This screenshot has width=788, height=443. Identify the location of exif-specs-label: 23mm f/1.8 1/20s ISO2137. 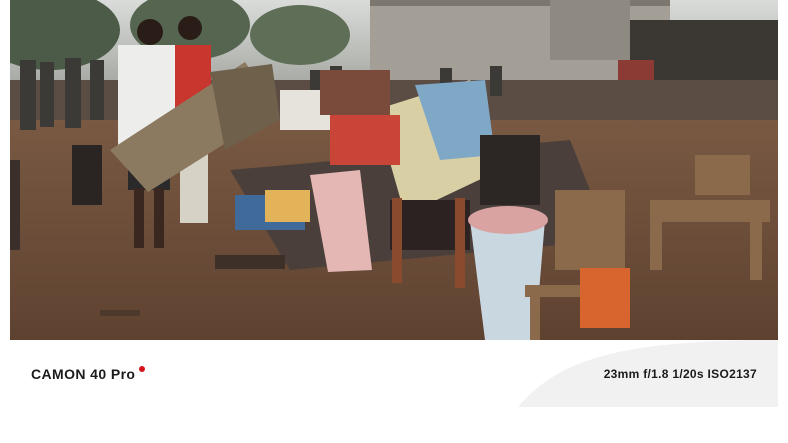
(680, 374).